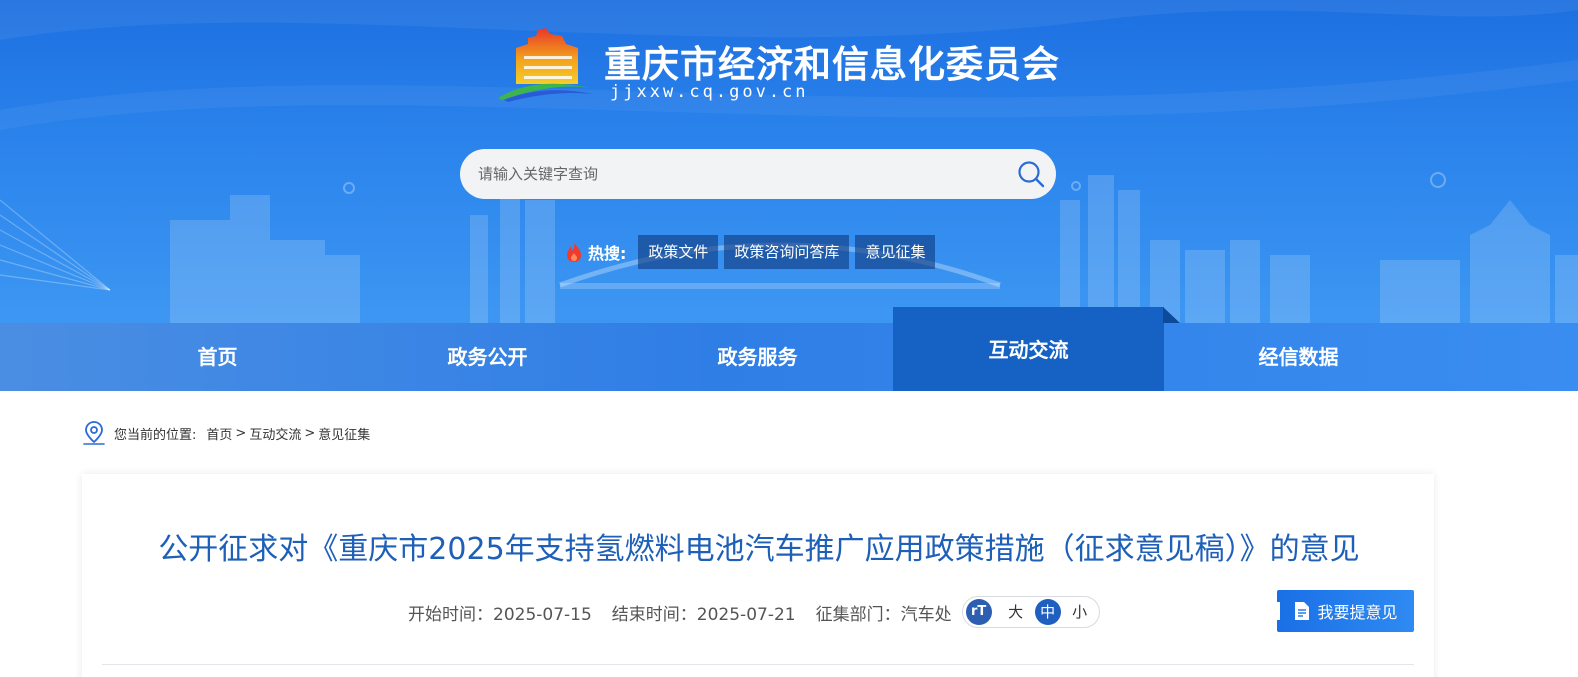 The height and width of the screenshot is (677, 1578). I want to click on button-notch, so click(1278, 611).